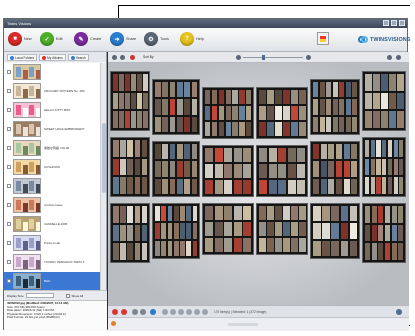 The height and width of the screenshot is (336, 415). Describe the element at coordinates (181, 312) in the screenshot. I see `tool-c-icon` at that location.